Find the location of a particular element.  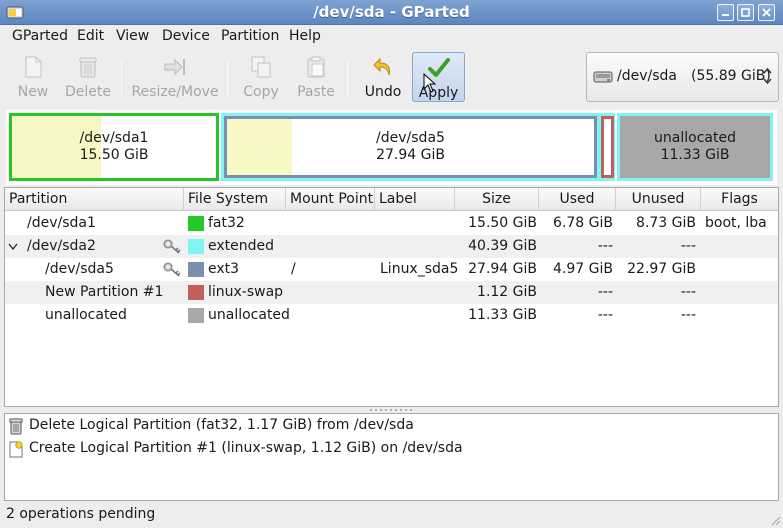

col-flags: Flags is located at coordinates (739, 199).